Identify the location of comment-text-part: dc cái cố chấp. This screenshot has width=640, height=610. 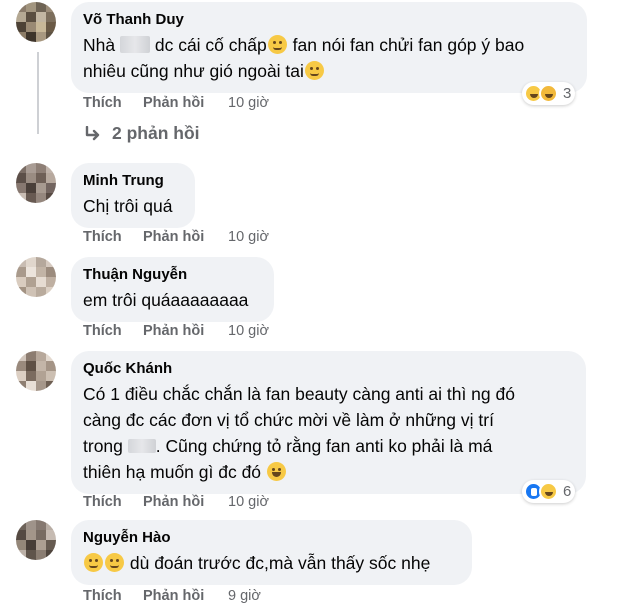
(210, 45).